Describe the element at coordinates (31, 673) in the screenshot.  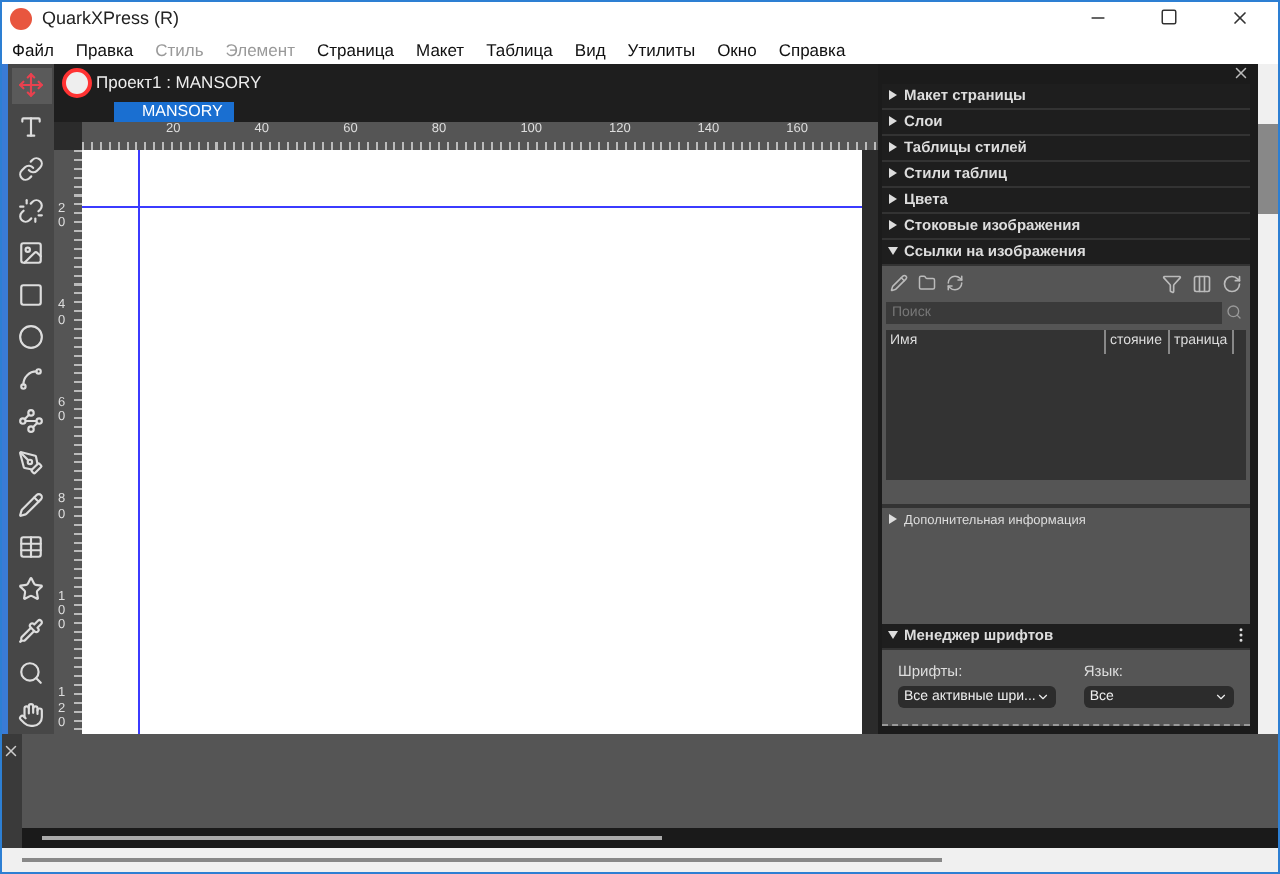
I see `zoom-icon` at that location.